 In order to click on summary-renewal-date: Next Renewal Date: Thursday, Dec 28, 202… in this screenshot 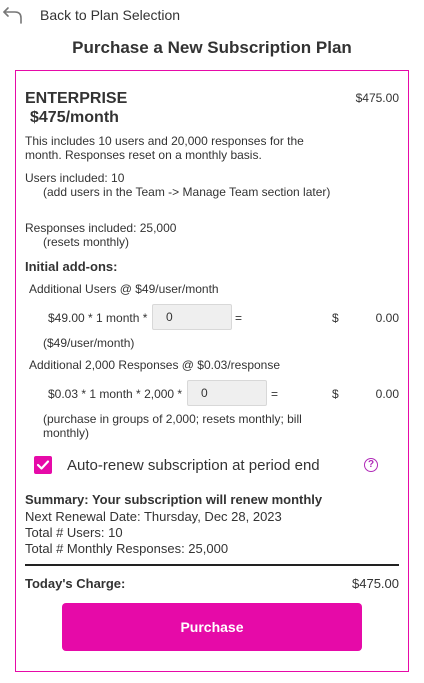, I will do `click(153, 516)`.